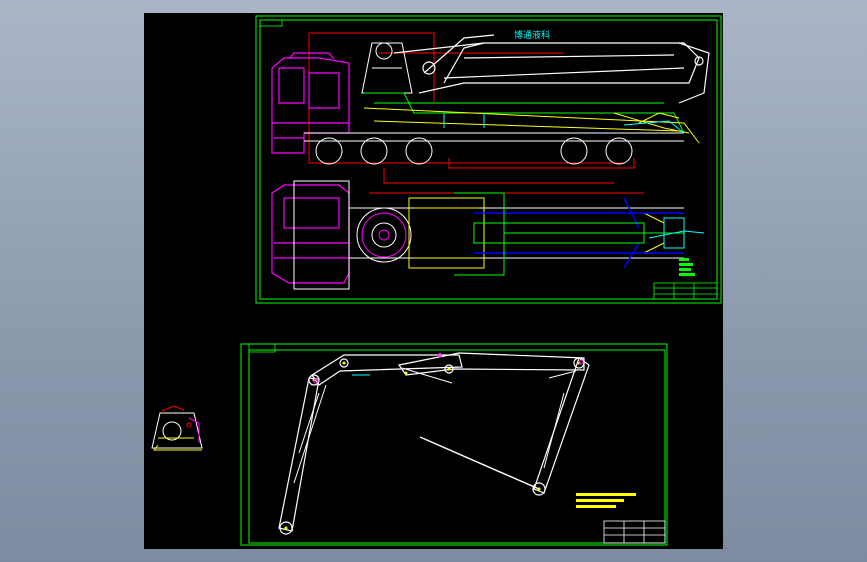 Image resolution: width=867 pixels, height=562 pixels. Describe the element at coordinates (262, 348) in the screenshot. I see `sheet-2-header-box` at that location.